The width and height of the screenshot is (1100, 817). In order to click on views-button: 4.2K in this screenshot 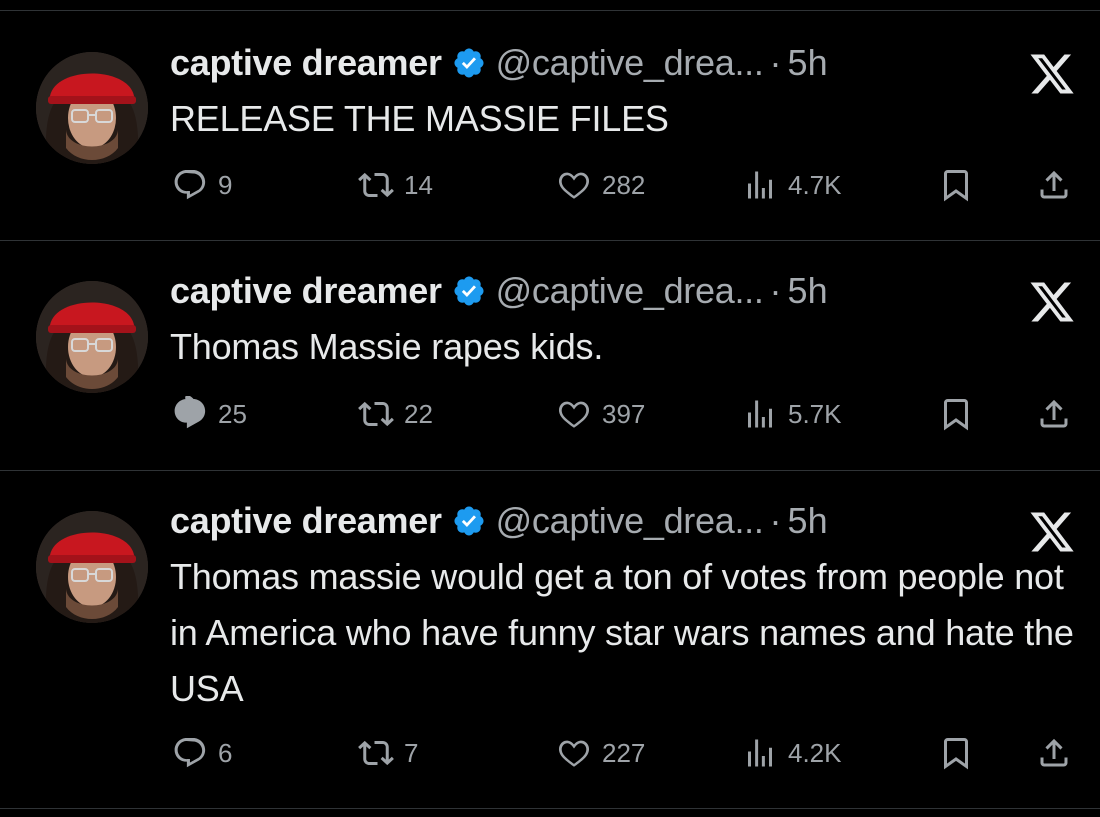, I will do `click(792, 753)`.